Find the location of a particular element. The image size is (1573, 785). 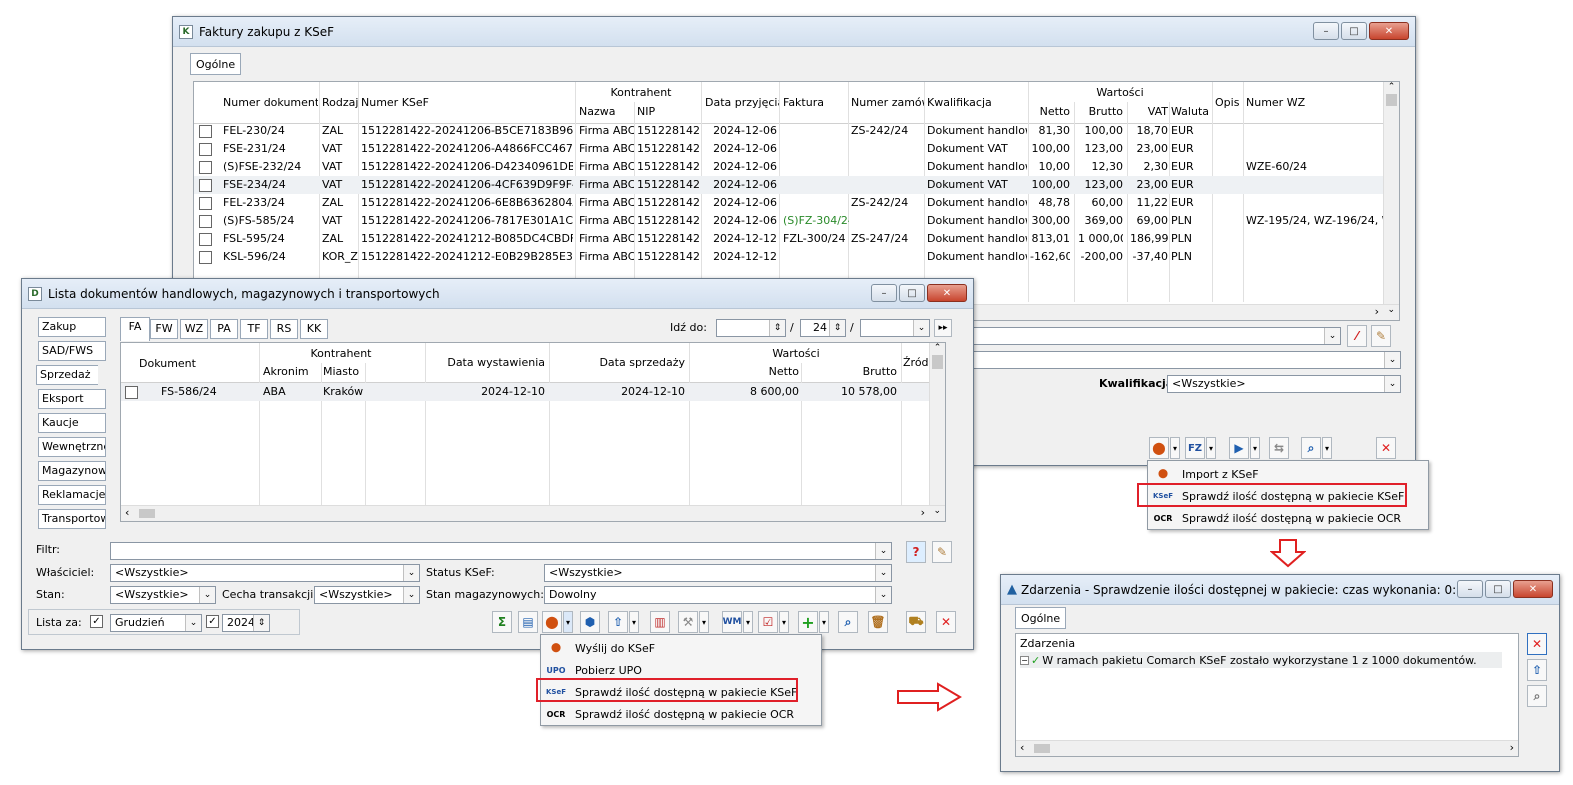

menu-send-ksef: ⬤ Wyślij do KSeF is located at coordinates (681, 648).